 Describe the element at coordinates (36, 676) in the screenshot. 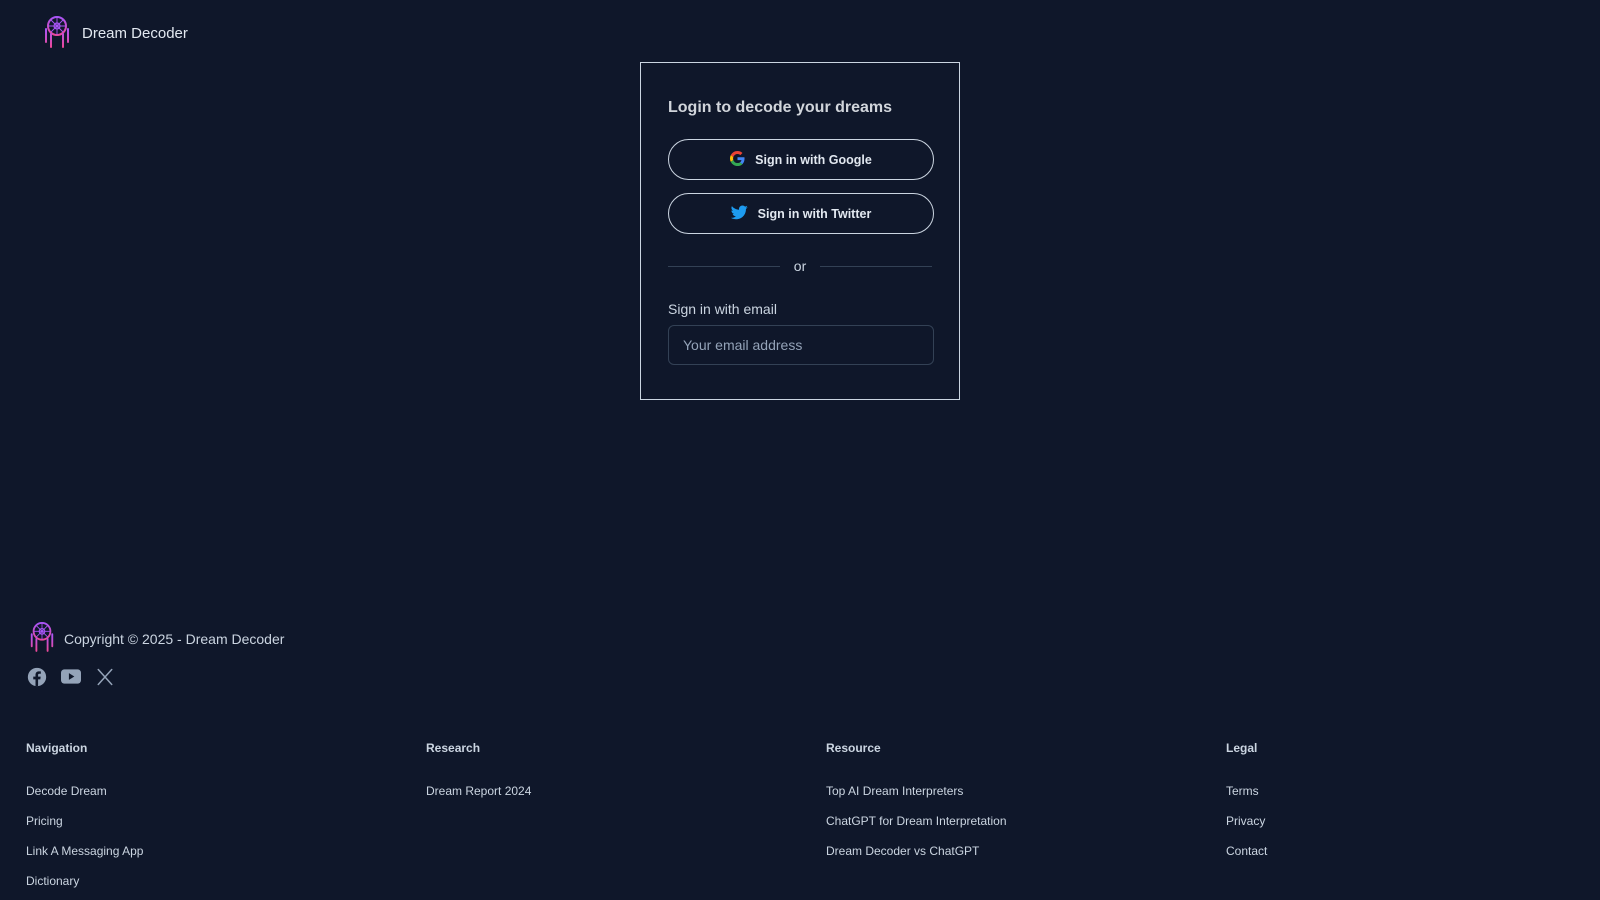

I see `facebook-icon` at that location.